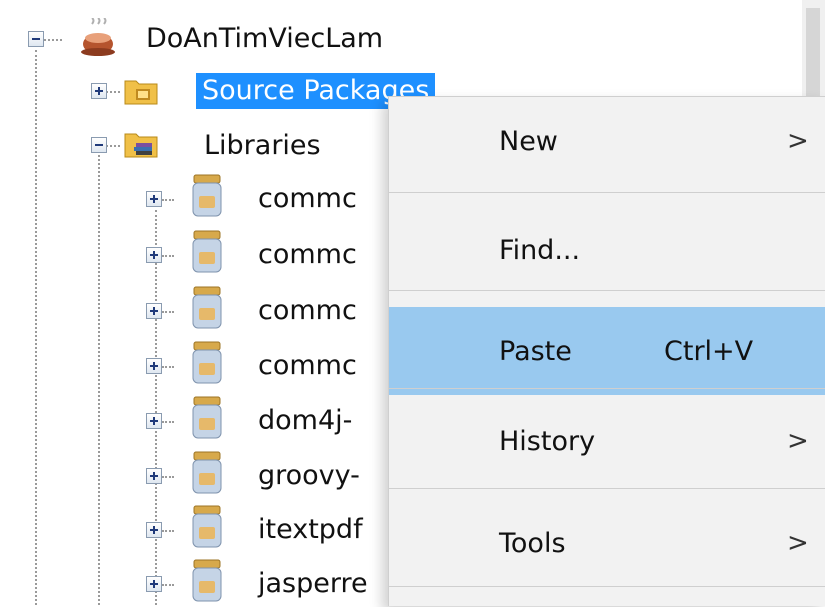 The image size is (825, 607). Describe the element at coordinates (532, 543) in the screenshot. I see `menu-item-label: Tools` at that location.